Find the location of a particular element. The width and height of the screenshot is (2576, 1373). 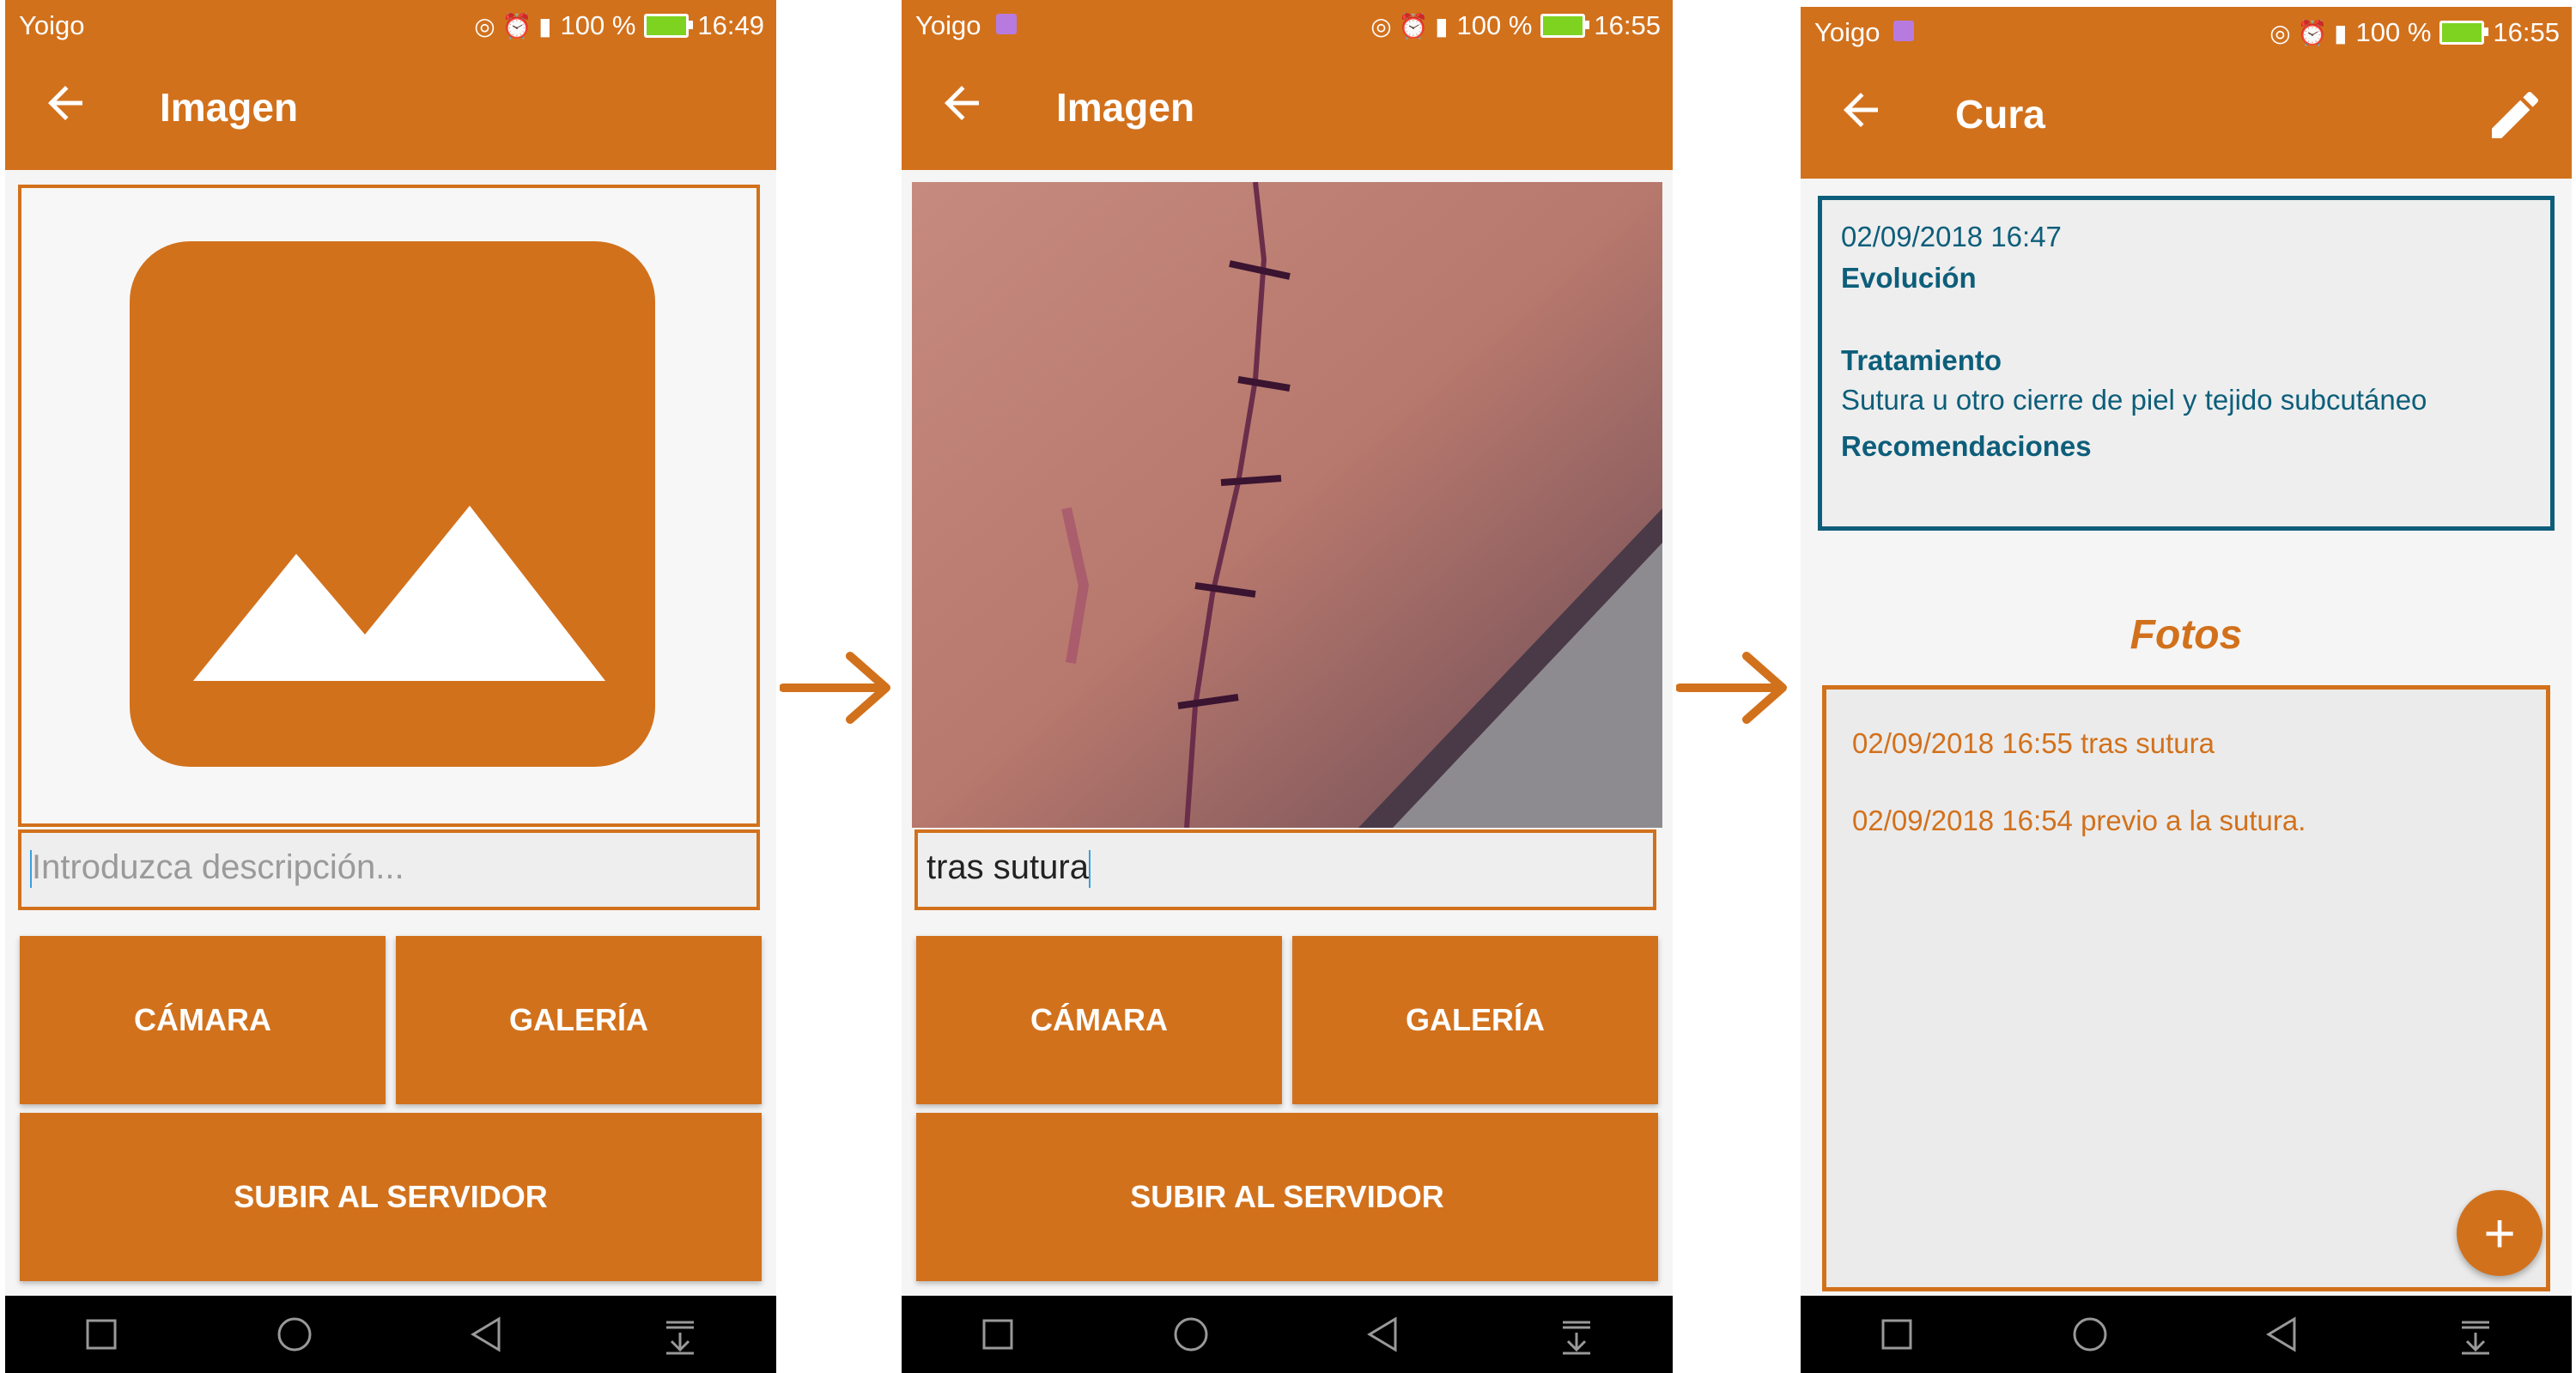

text-caret is located at coordinates (1089, 869).